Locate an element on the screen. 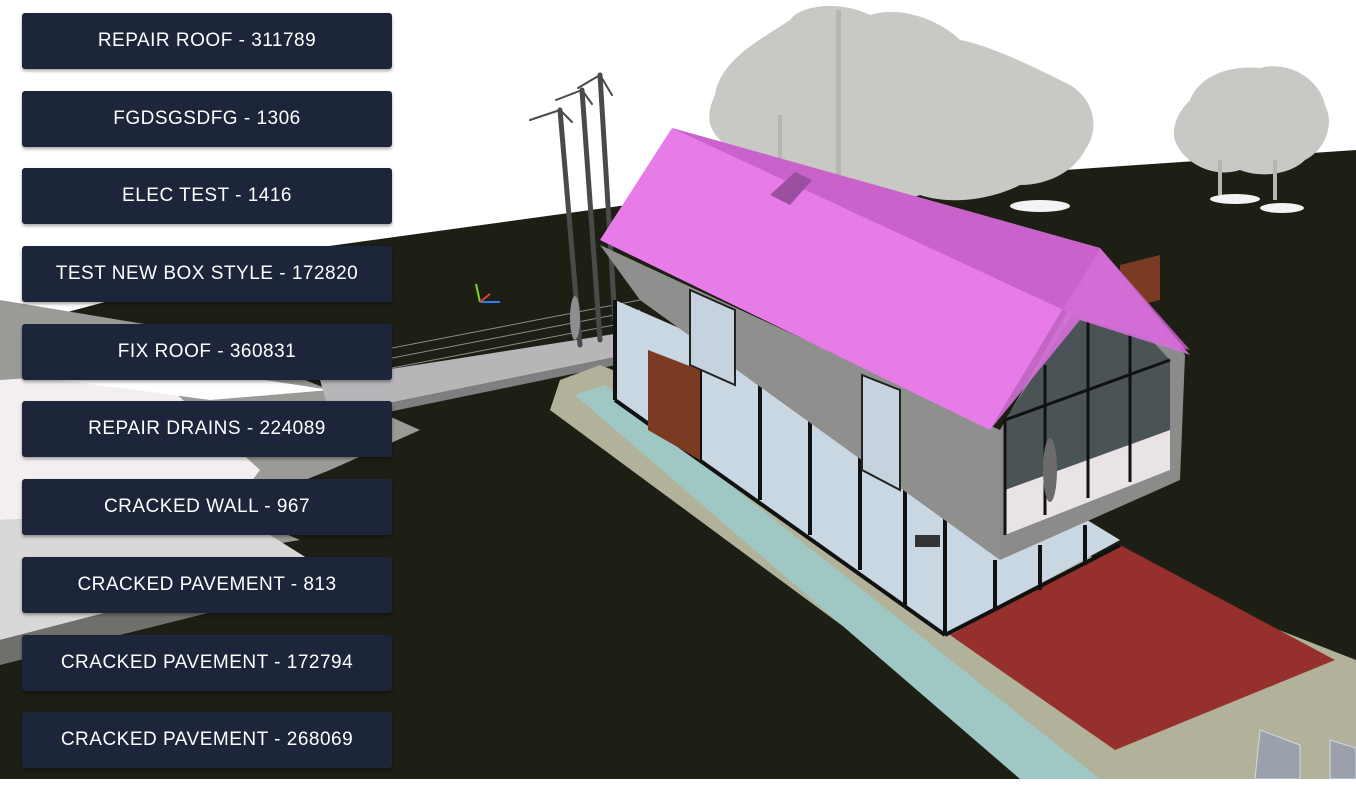 The width and height of the screenshot is (1356, 790). task-button-label: REPAIR ROOF - 311789 is located at coordinates (207, 40).